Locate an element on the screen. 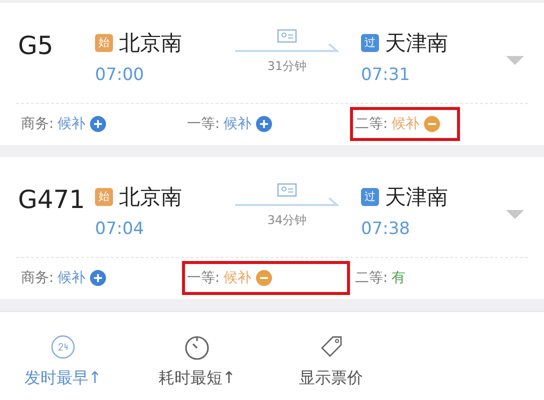 The image size is (544, 400). toolbar-tab: 耗时最短↑ is located at coordinates (197, 367).